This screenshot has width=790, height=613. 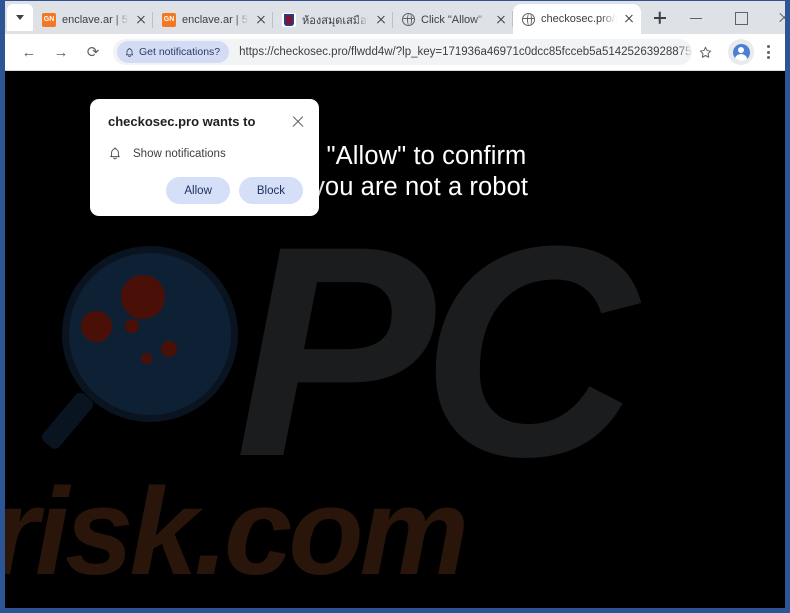 I want to click on permission-actions: Allow Block, so click(x=204, y=182).